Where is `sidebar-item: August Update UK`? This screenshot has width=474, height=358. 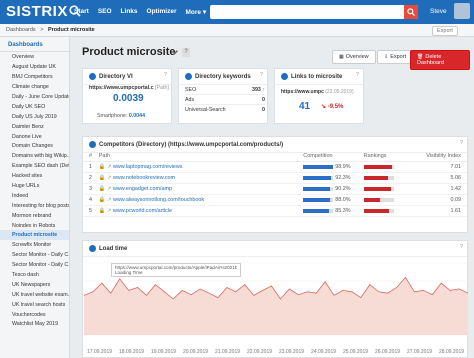 sidebar-item: August Update UK is located at coordinates (34, 67).